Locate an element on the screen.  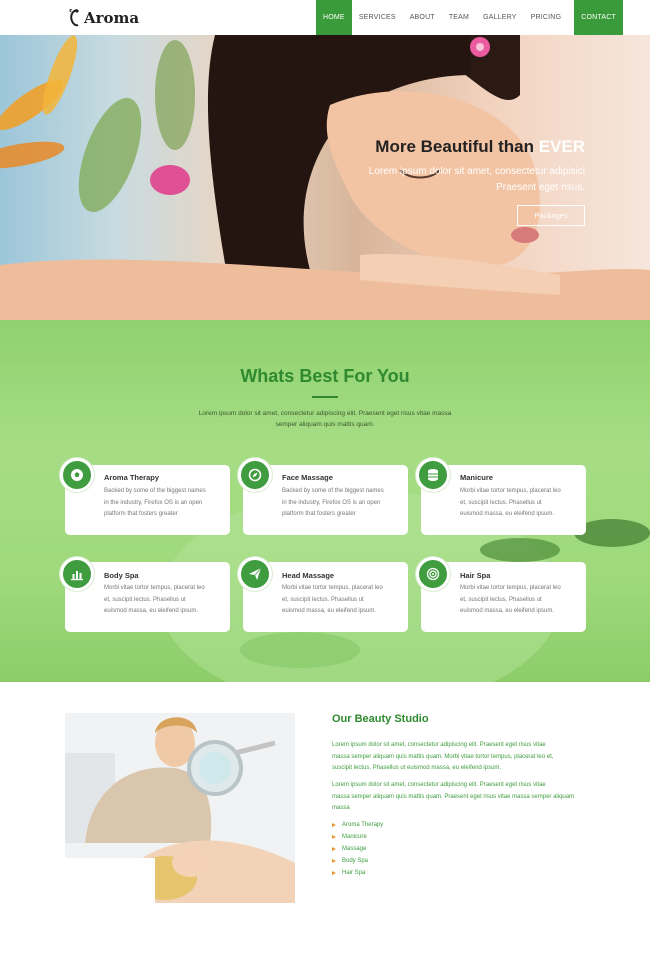
bar-chart-icon is located at coordinates (77, 574).